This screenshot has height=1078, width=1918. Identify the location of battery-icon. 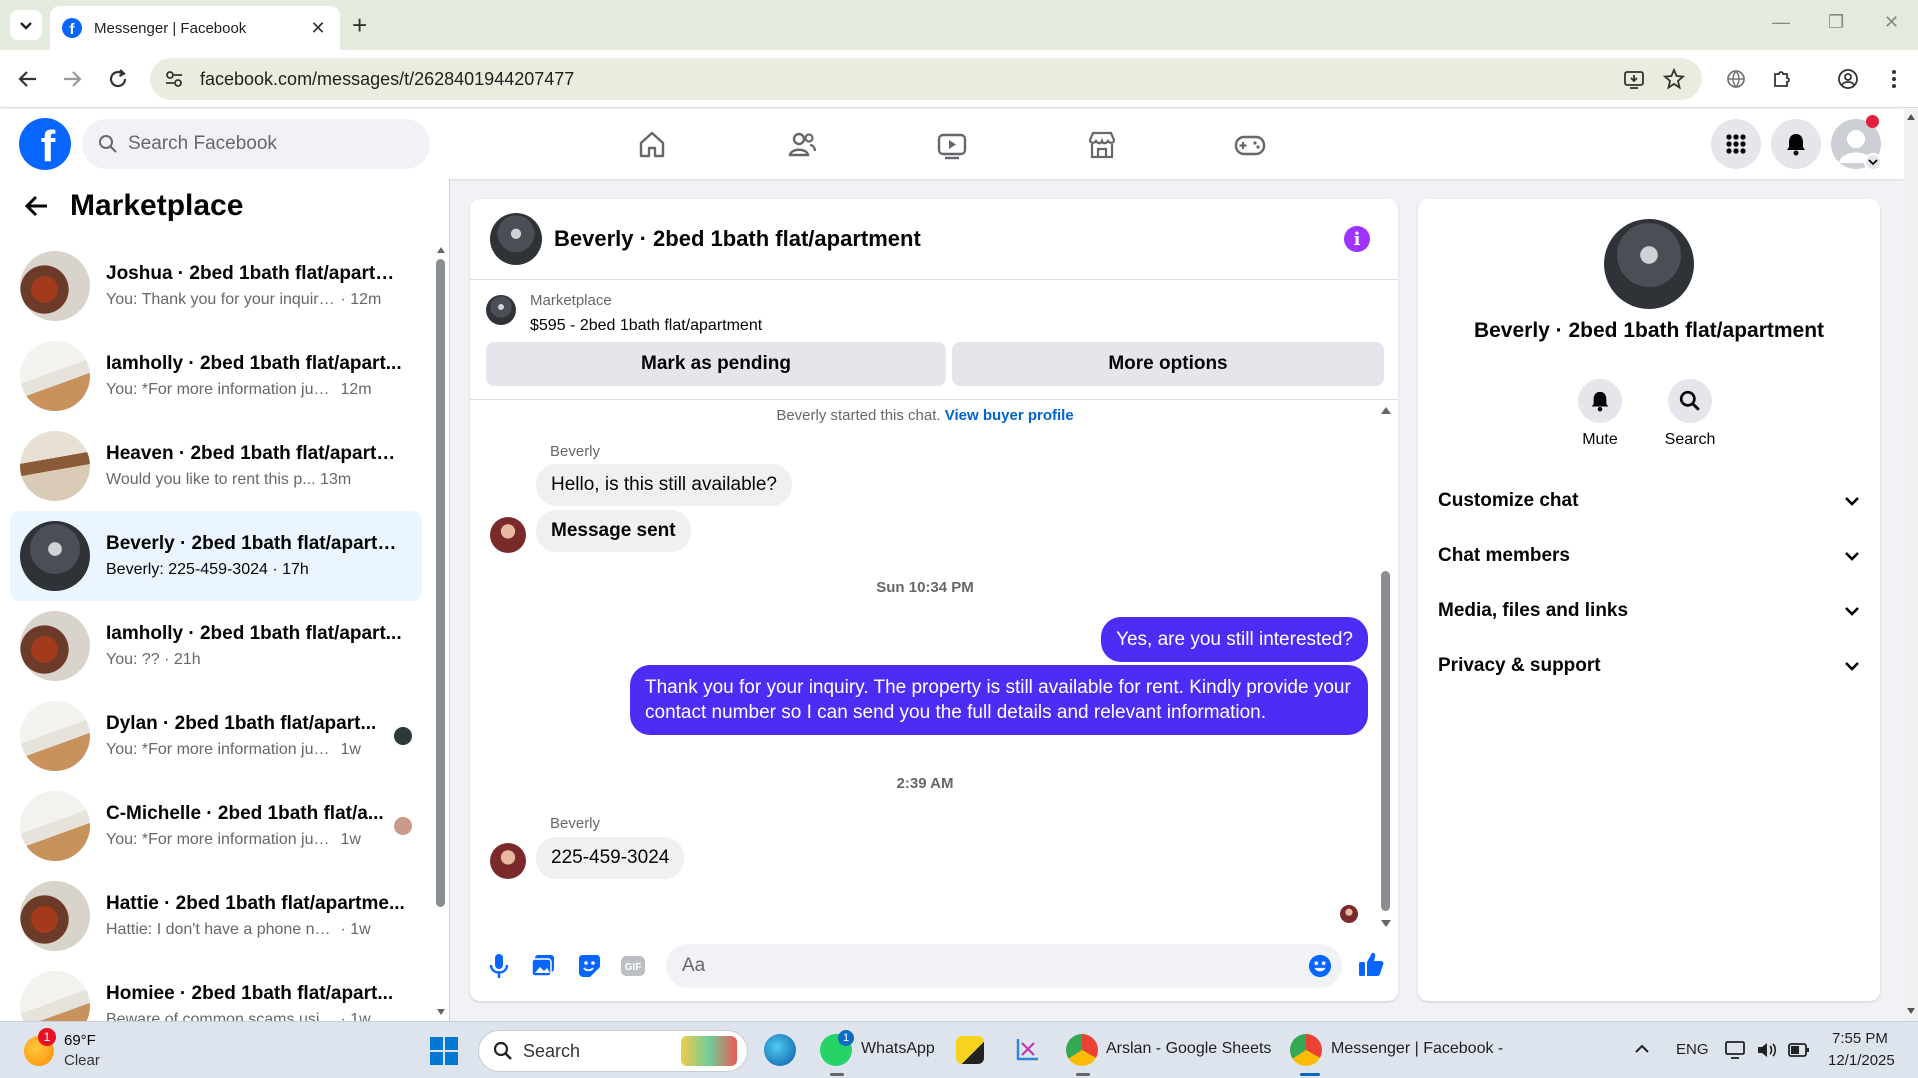
(1799, 1050).